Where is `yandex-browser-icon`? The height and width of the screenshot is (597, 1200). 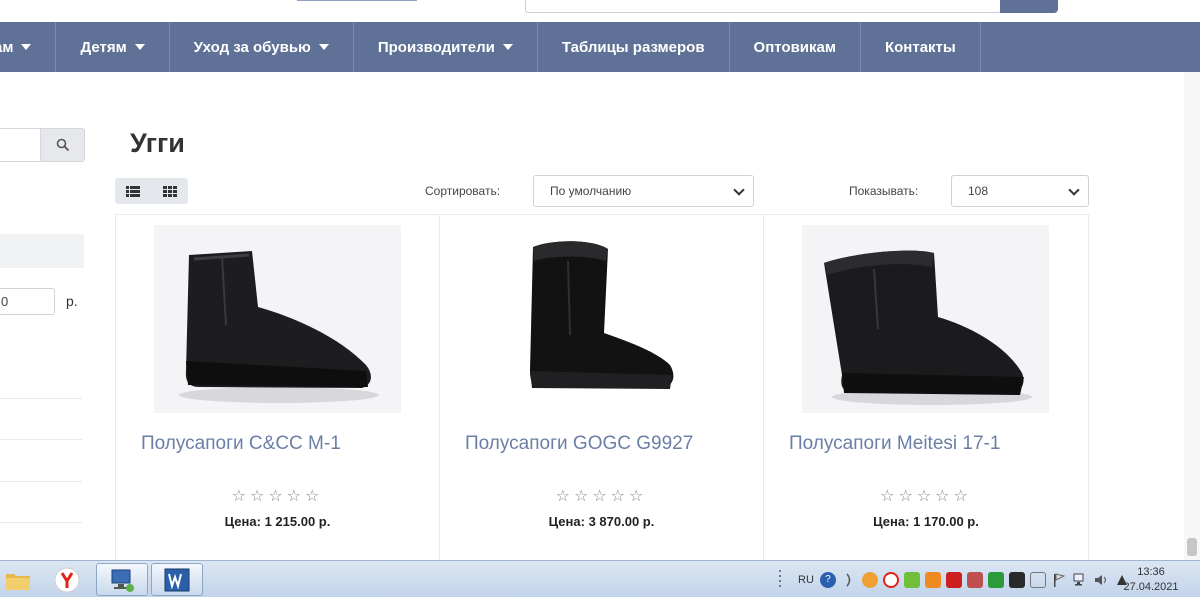 yandex-browser-icon is located at coordinates (67, 579).